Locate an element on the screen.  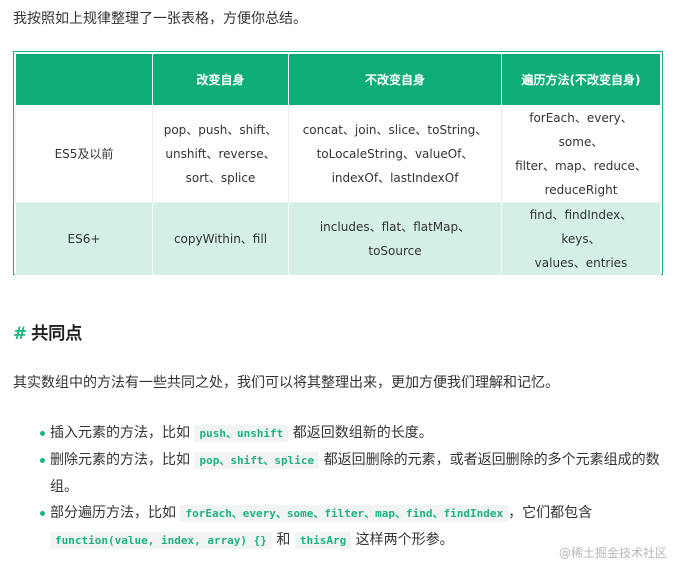
header-iteration: 遍历方法(不改变自身) is located at coordinates (581, 79).